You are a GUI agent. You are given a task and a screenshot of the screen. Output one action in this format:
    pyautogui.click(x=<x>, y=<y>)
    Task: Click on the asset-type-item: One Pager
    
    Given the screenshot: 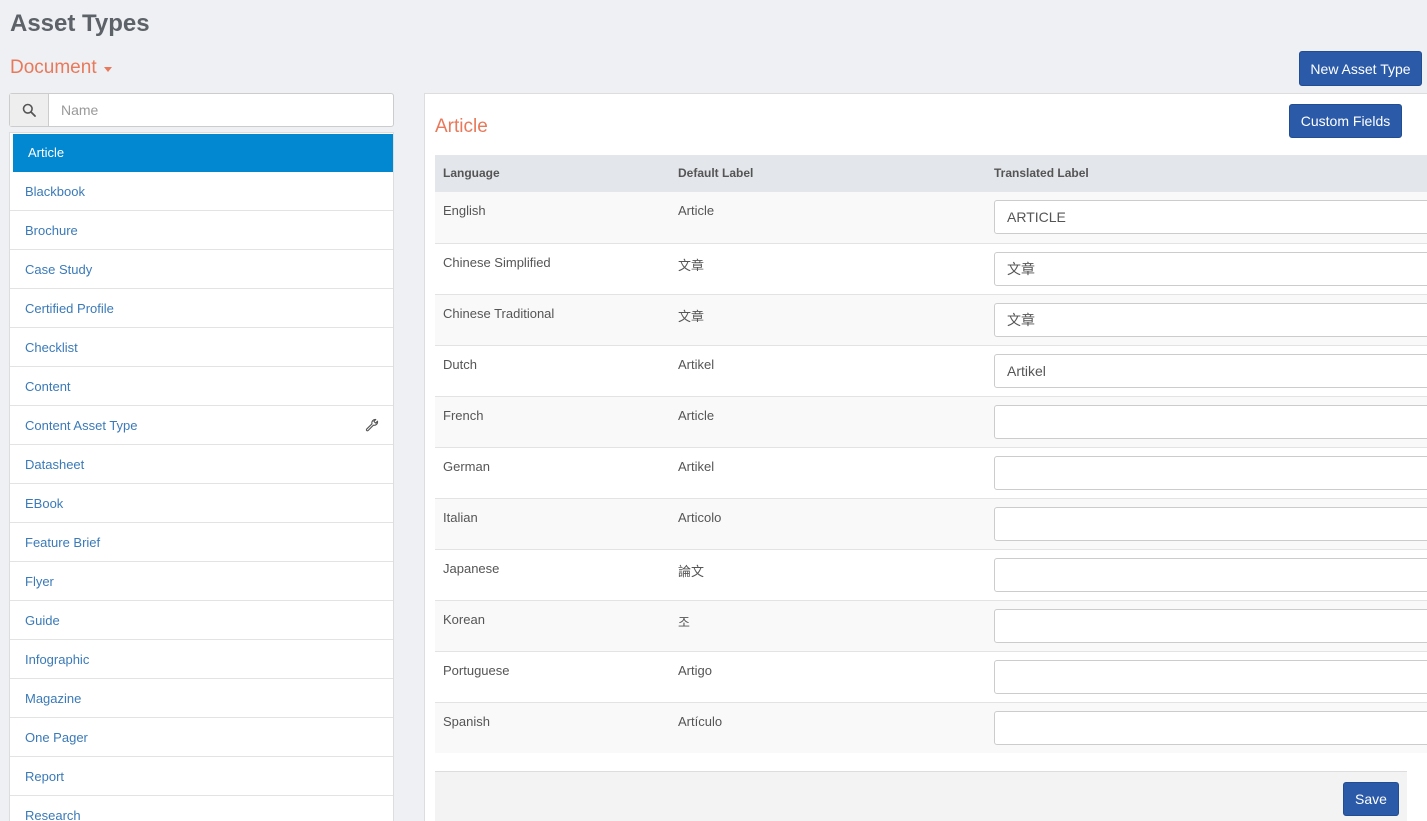 What is the action you would take?
    pyautogui.click(x=201, y=737)
    